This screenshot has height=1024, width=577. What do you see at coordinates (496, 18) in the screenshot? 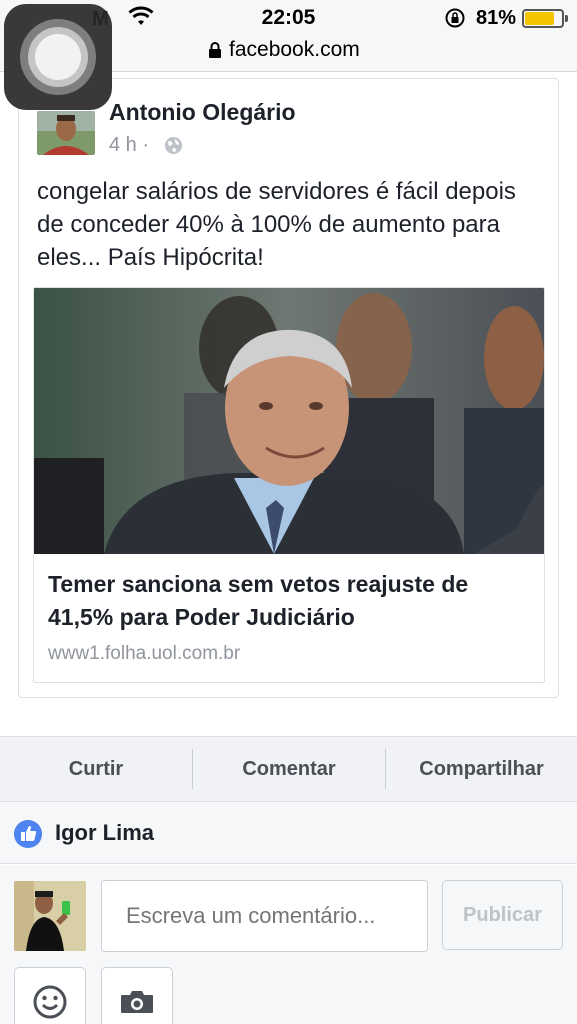
I see `battery-percent: 81%` at bounding box center [496, 18].